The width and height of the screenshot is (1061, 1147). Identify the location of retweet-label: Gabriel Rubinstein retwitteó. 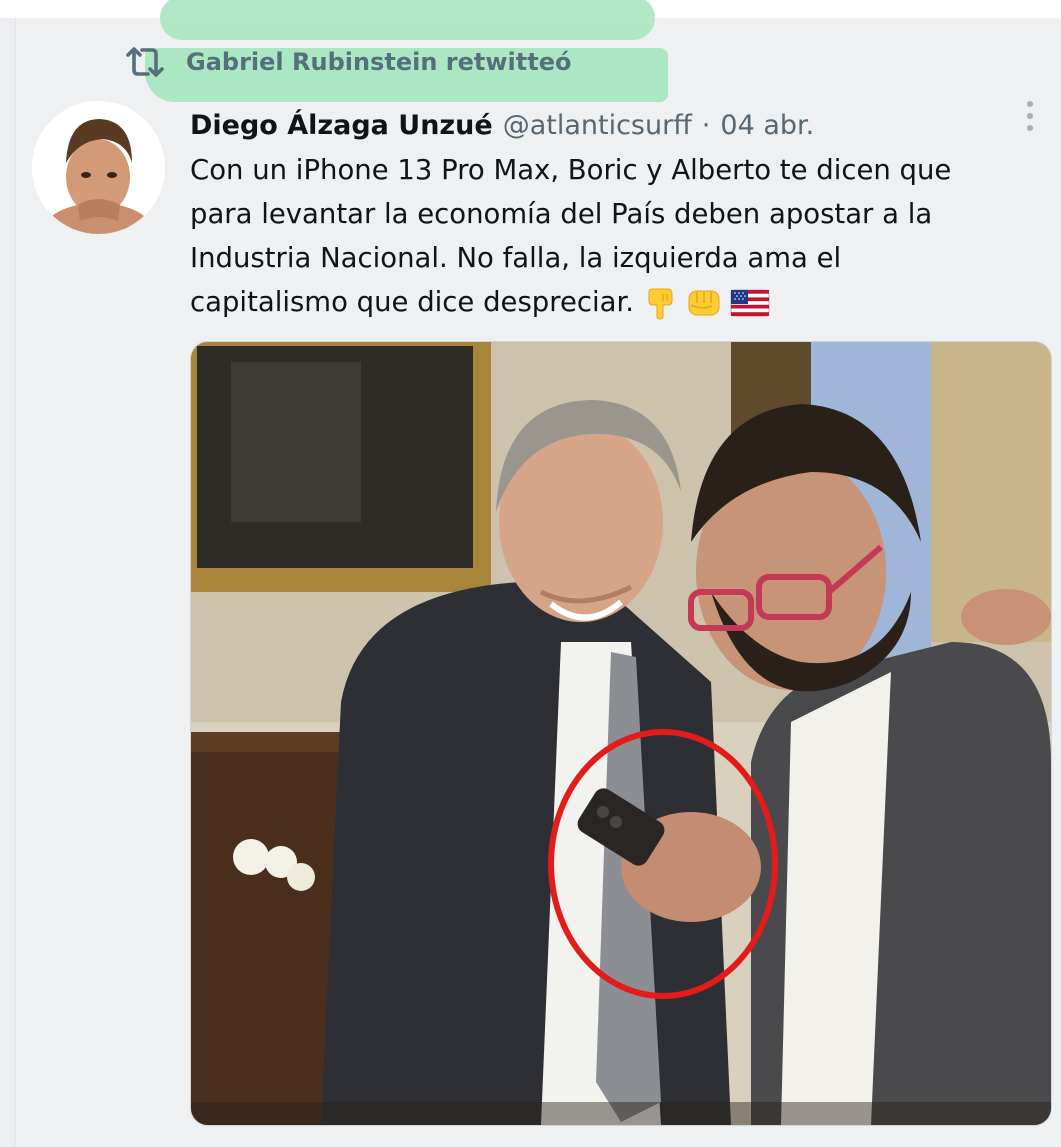
(378, 62).